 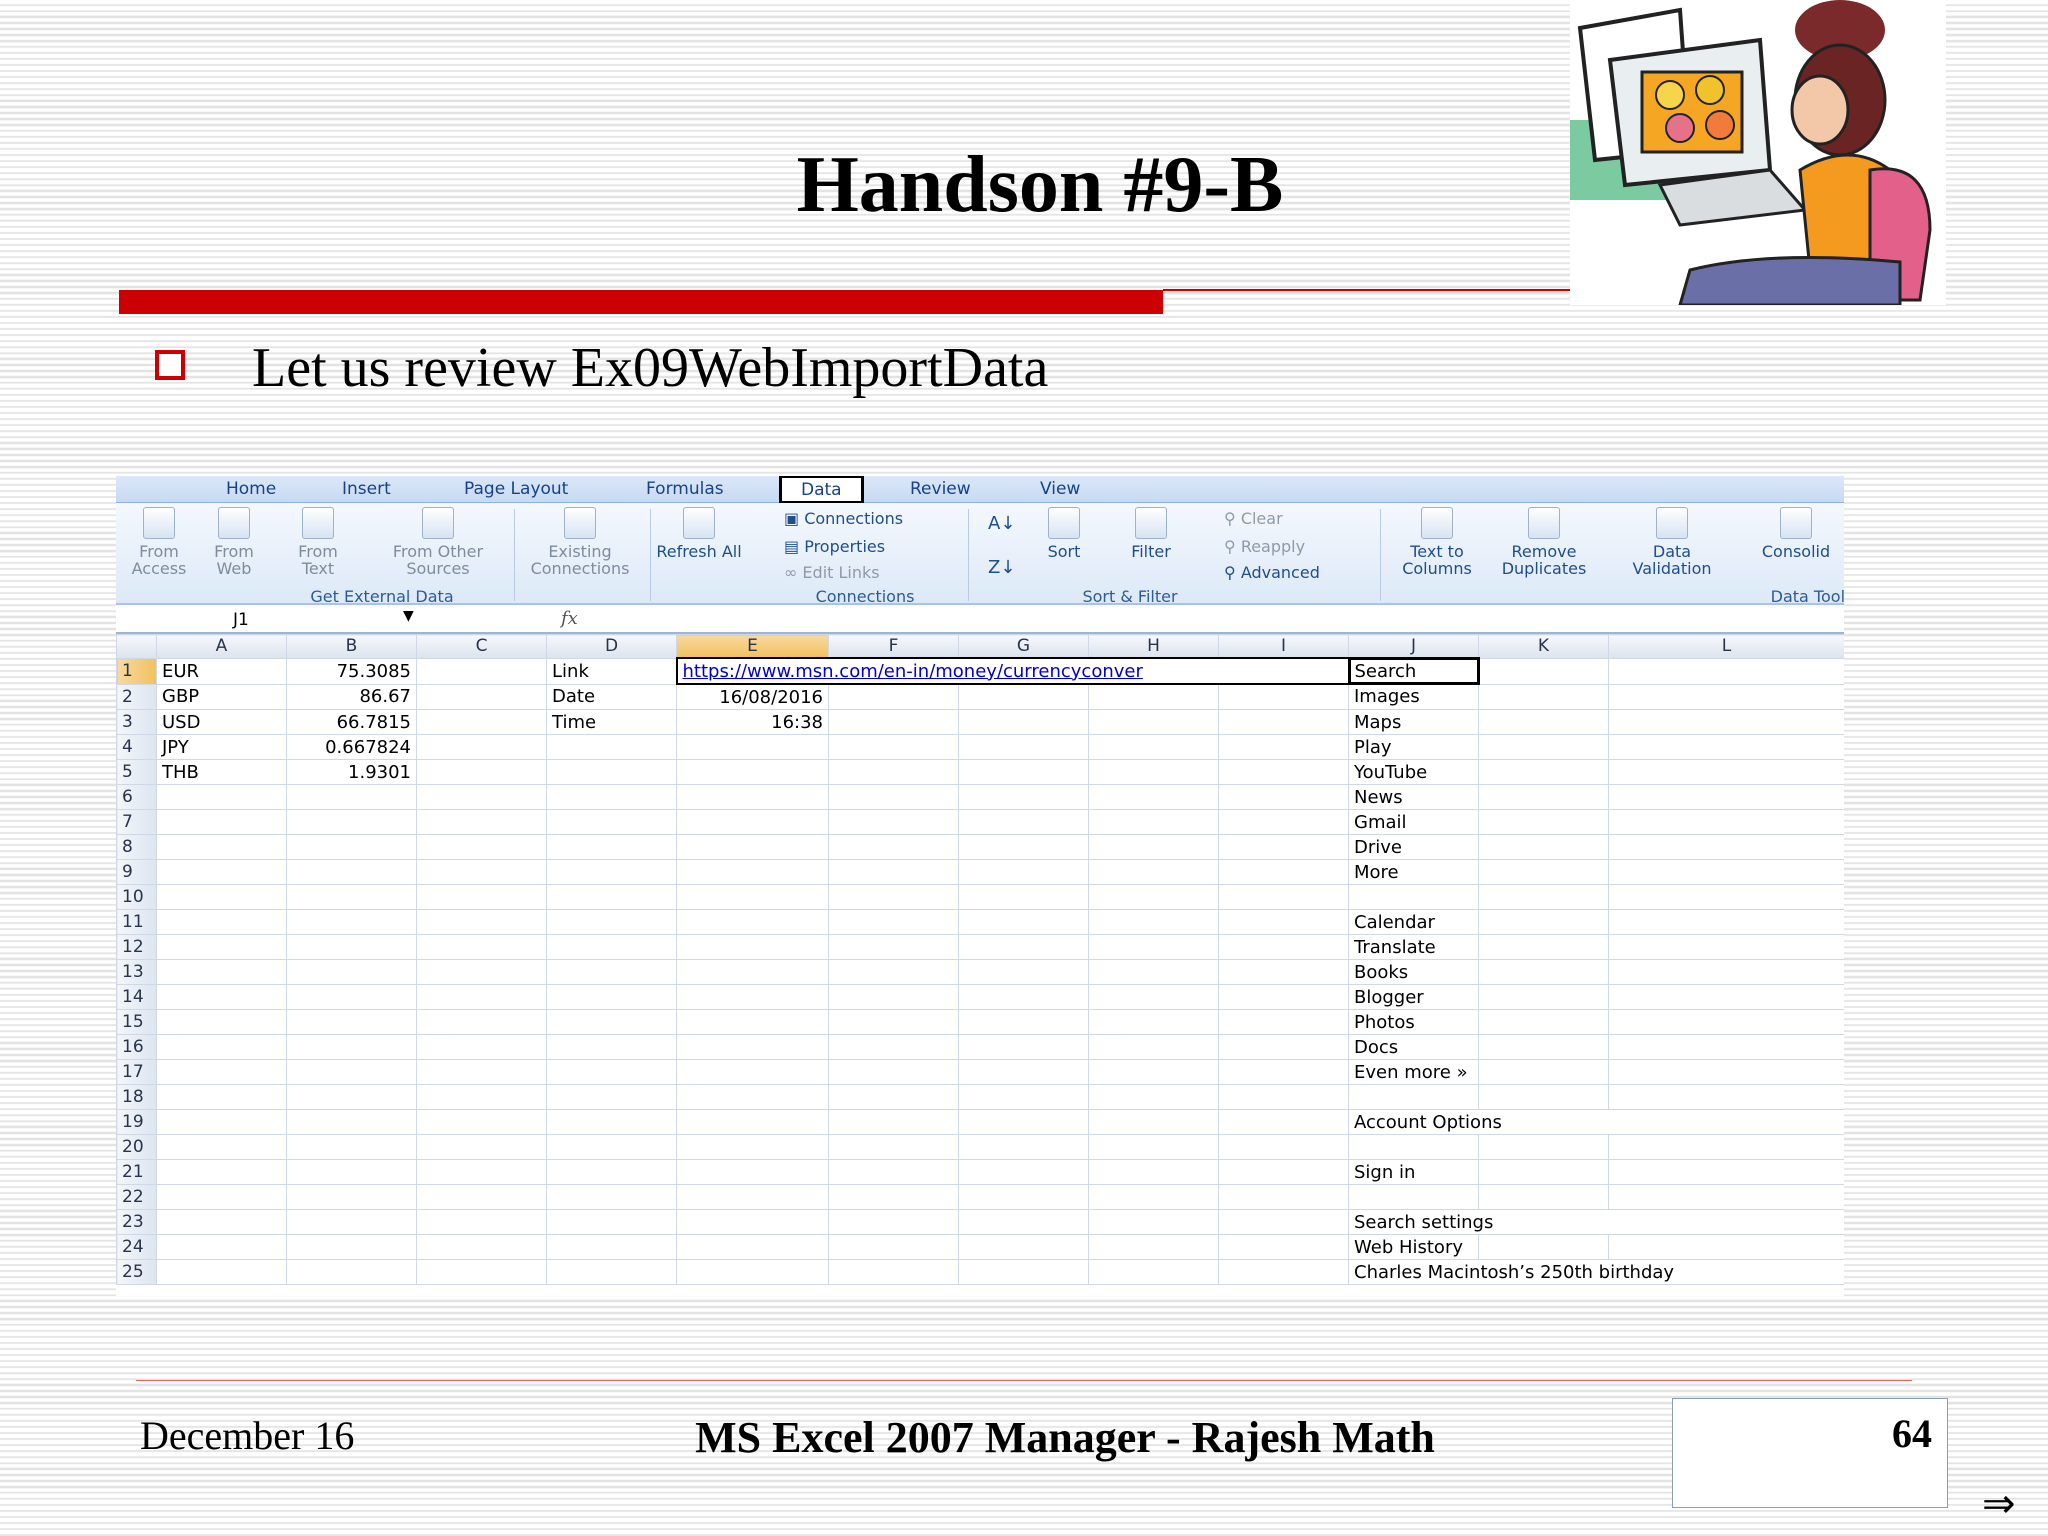 What do you see at coordinates (136, 872) in the screenshot?
I see `row-header: 9` at bounding box center [136, 872].